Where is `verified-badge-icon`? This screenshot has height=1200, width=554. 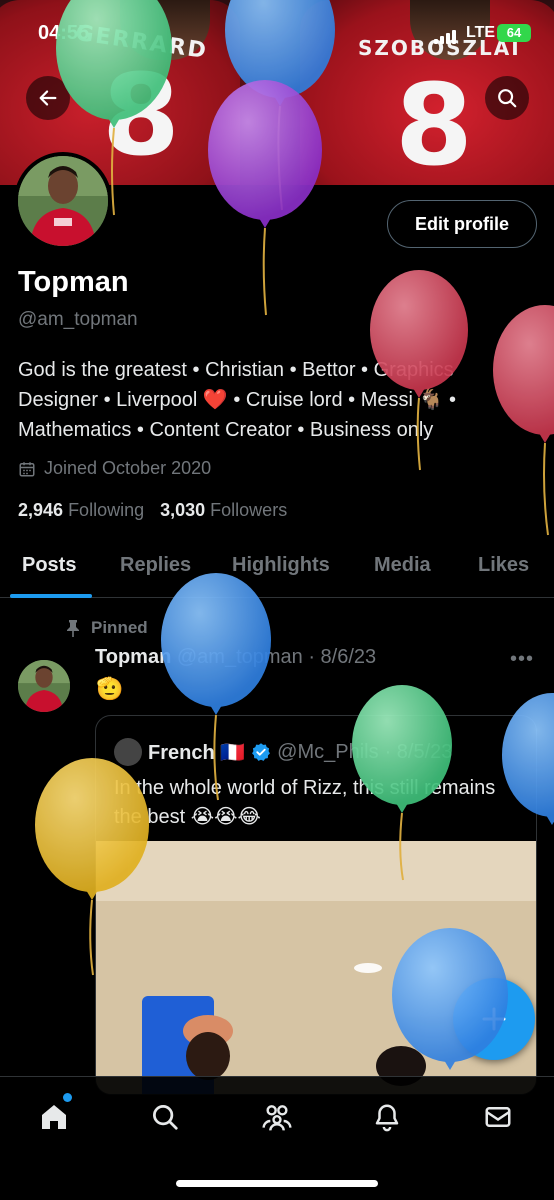 verified-badge-icon is located at coordinates (261, 752).